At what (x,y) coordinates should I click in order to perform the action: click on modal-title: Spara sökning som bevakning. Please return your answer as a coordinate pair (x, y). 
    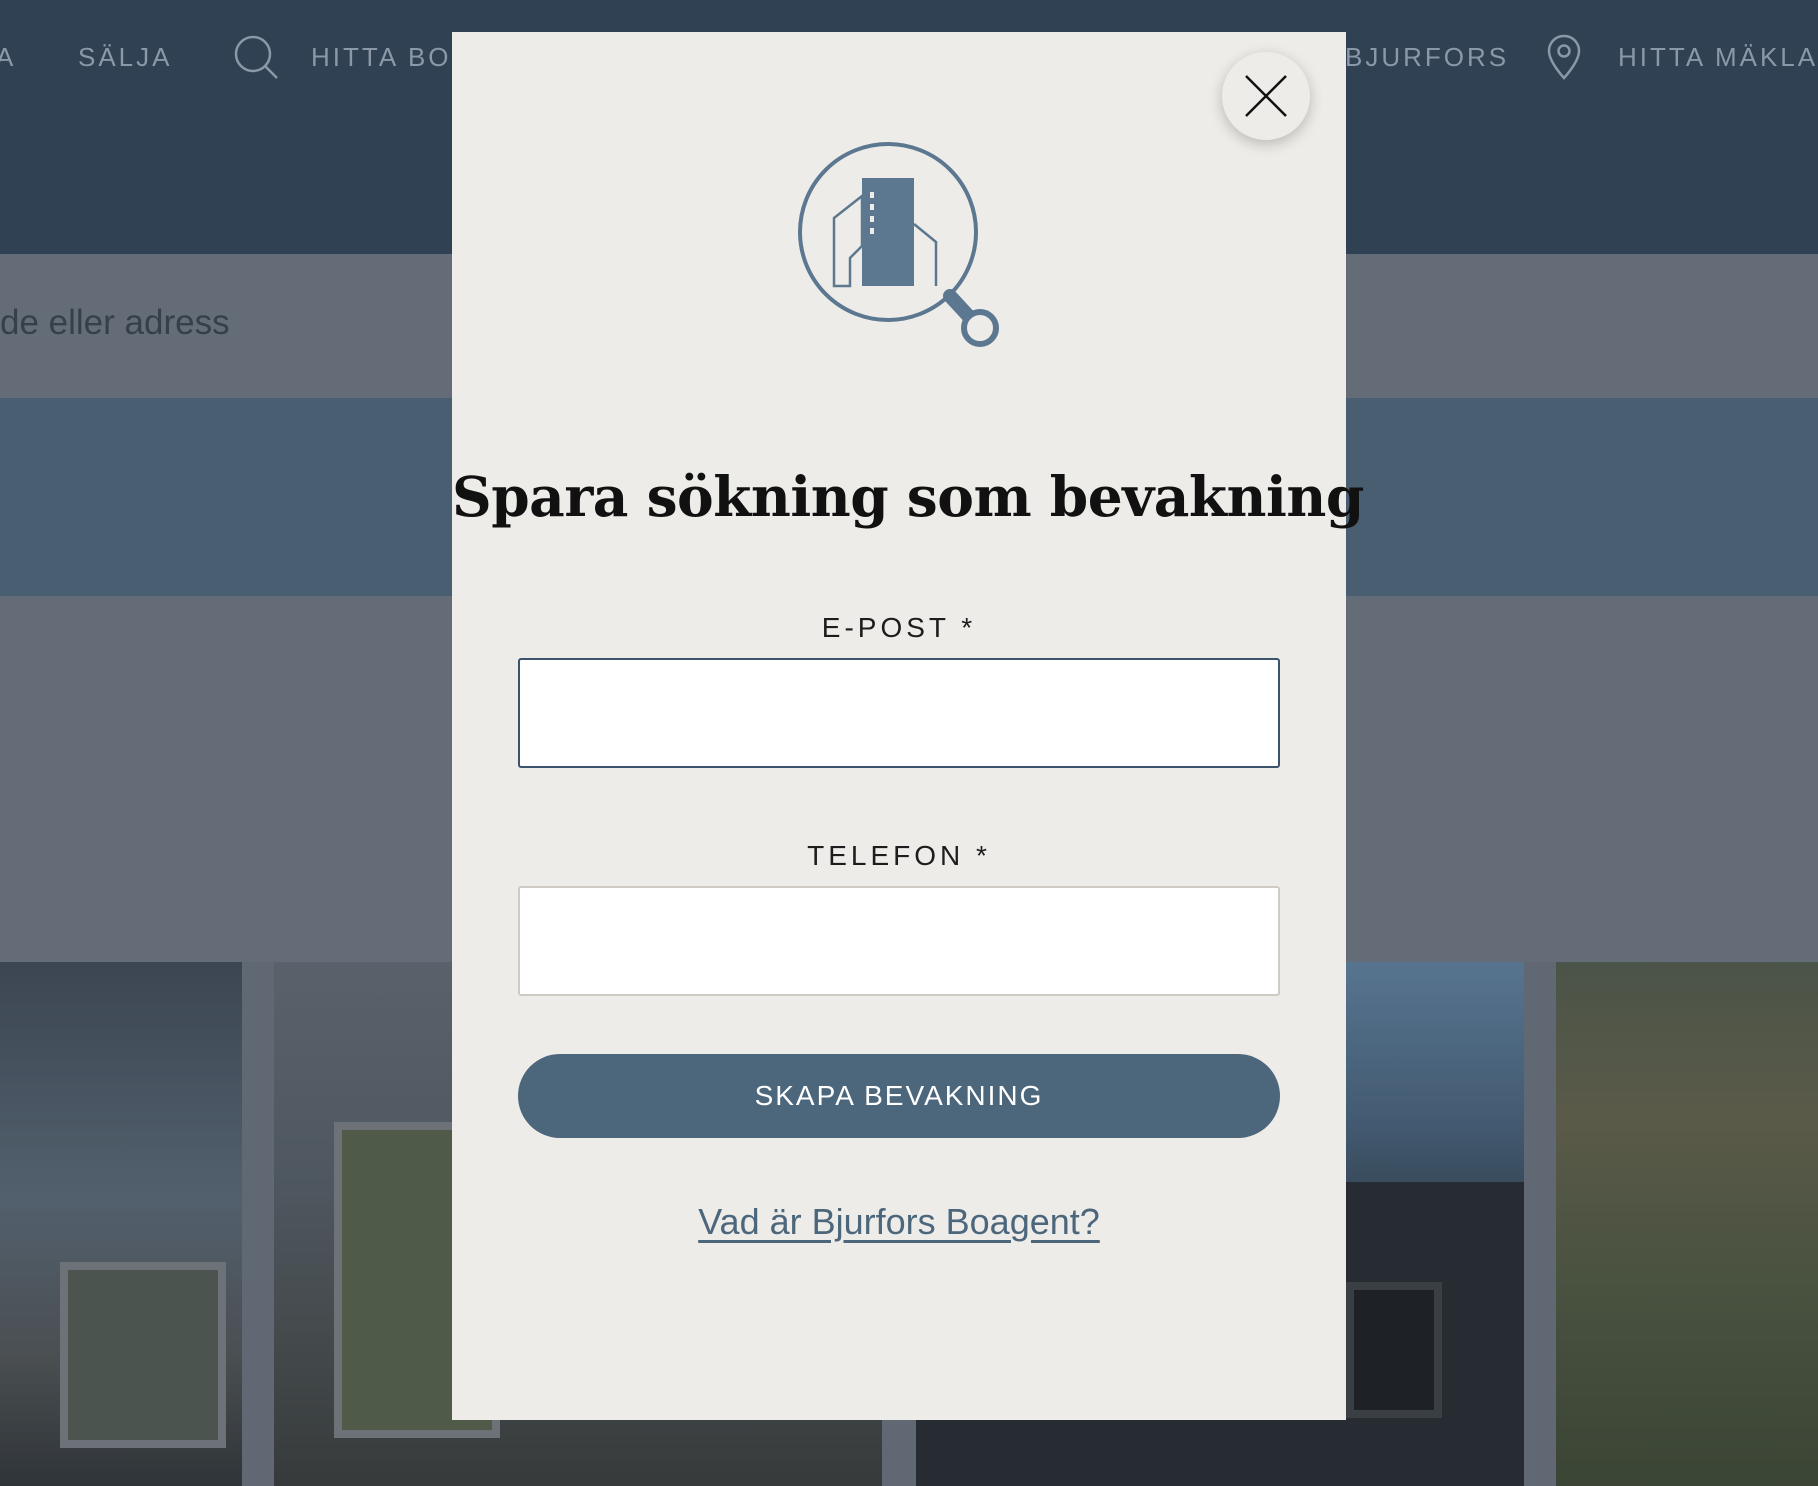
    Looking at the image, I should click on (908, 496).